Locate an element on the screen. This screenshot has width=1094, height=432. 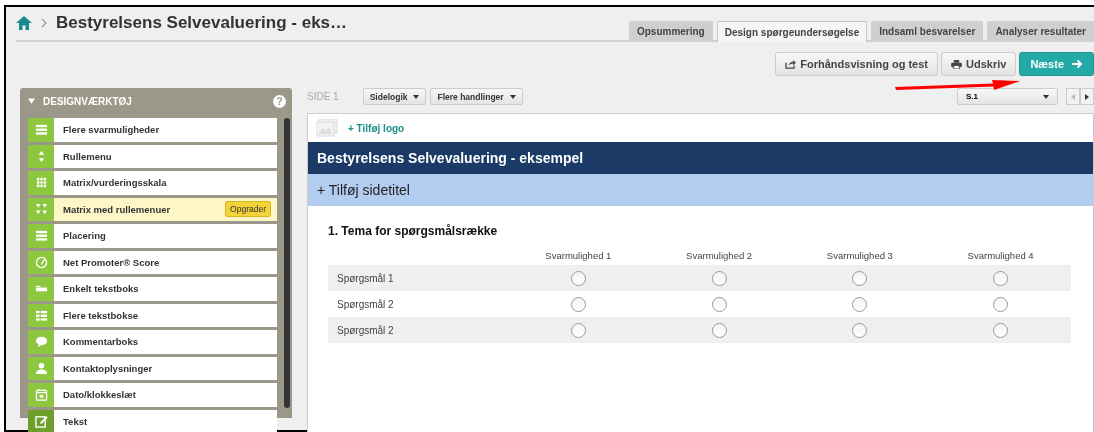
question-type-label: Kontaktoplysninger is located at coordinates (108, 368).